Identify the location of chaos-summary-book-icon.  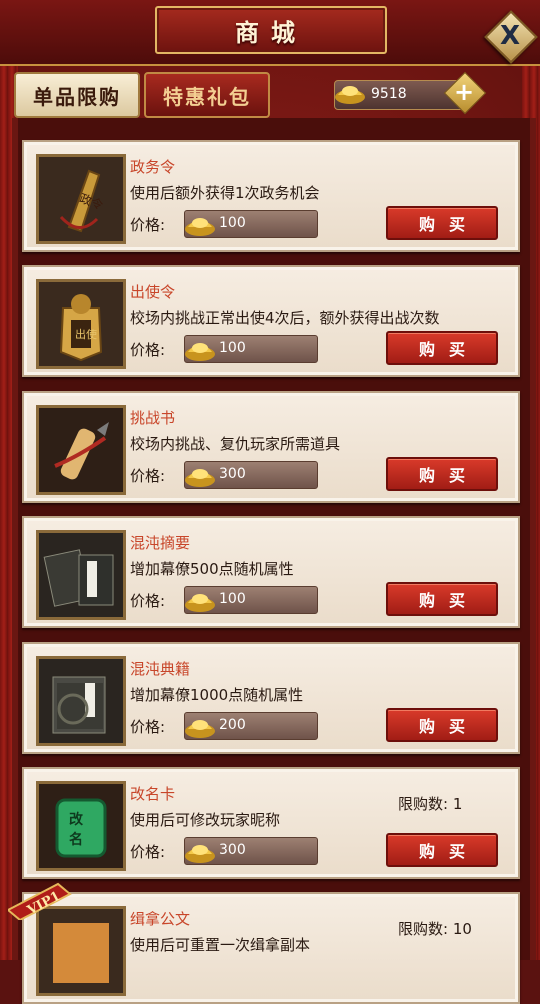
(81, 575).